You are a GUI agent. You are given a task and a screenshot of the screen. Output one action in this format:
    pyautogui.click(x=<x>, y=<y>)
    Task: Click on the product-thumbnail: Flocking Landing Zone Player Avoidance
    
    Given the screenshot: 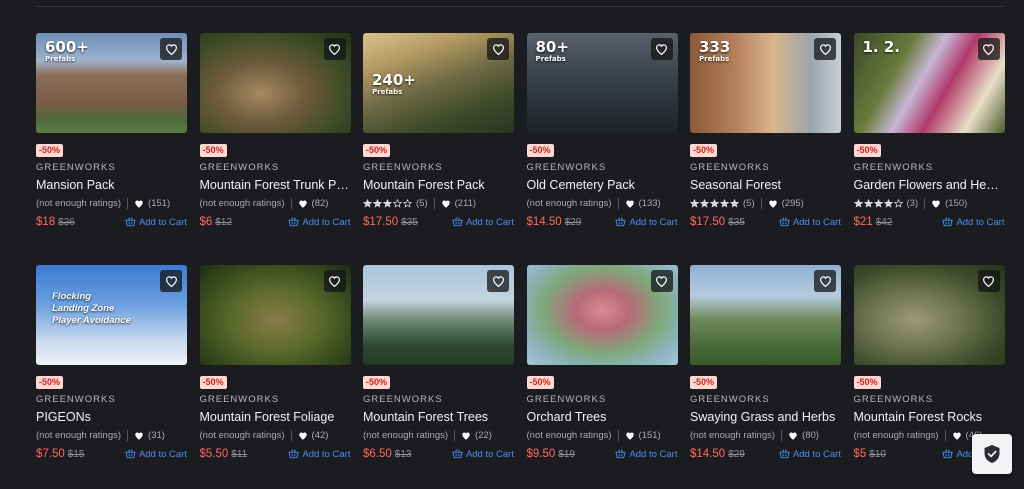 What is the action you would take?
    pyautogui.click(x=111, y=315)
    